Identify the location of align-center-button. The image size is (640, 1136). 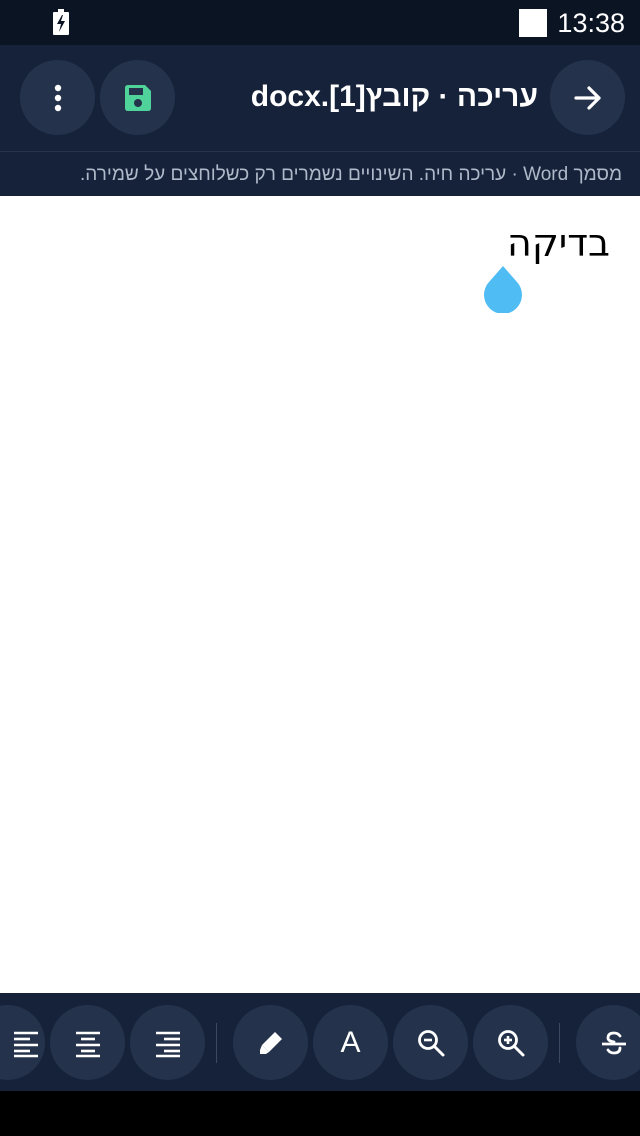
(87, 1042).